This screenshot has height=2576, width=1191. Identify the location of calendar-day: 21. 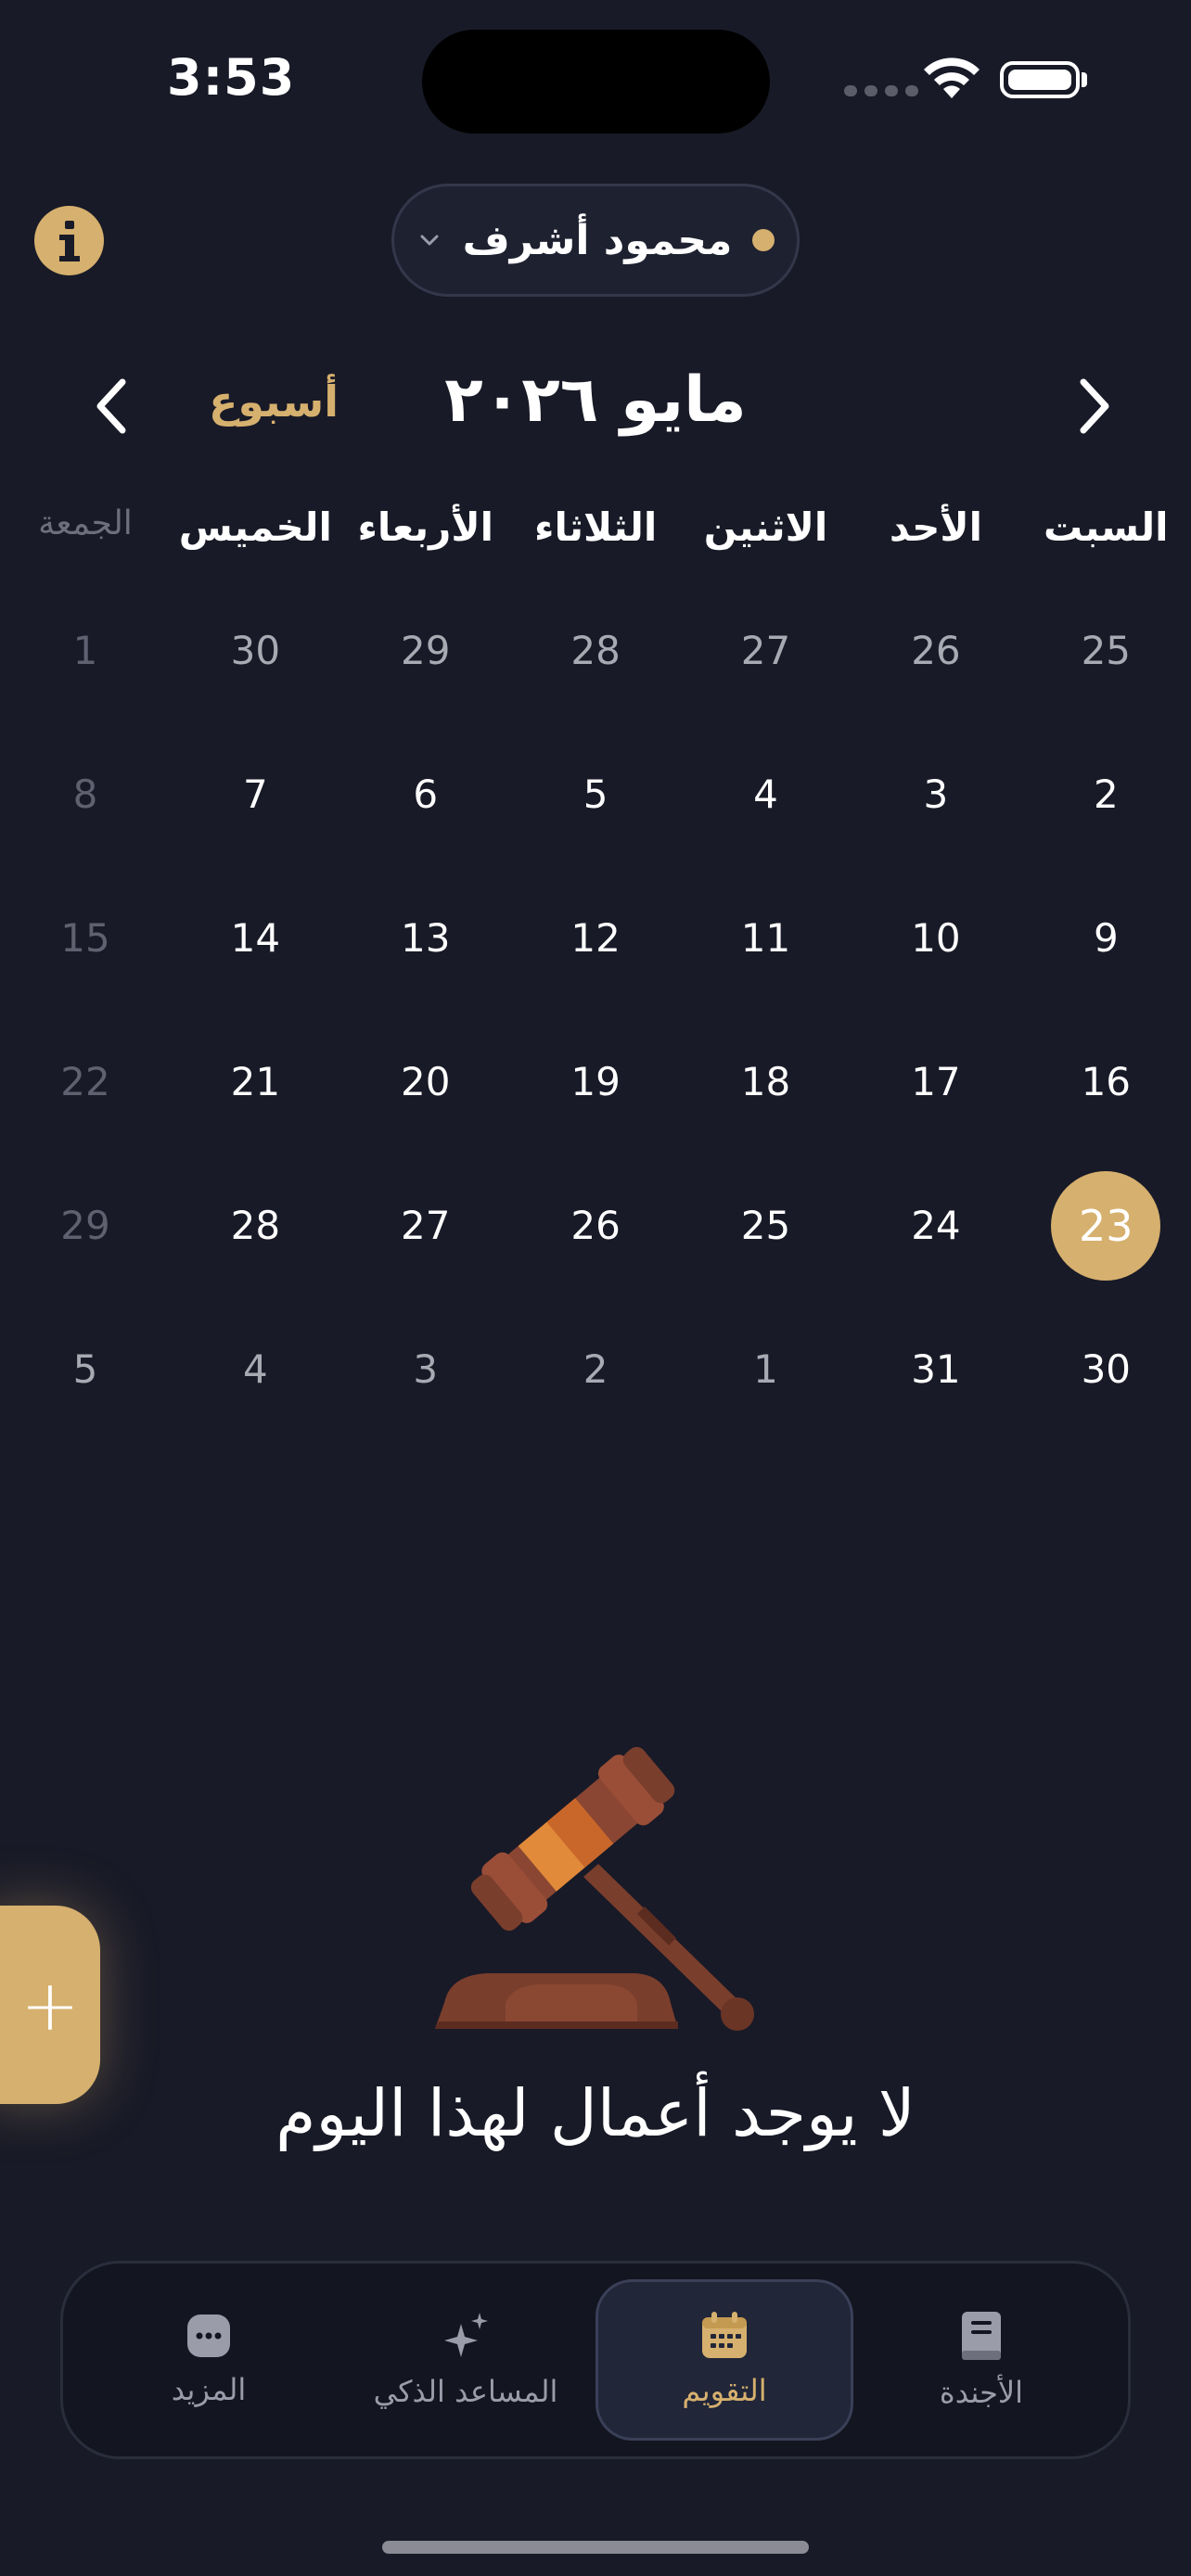
(255, 1082).